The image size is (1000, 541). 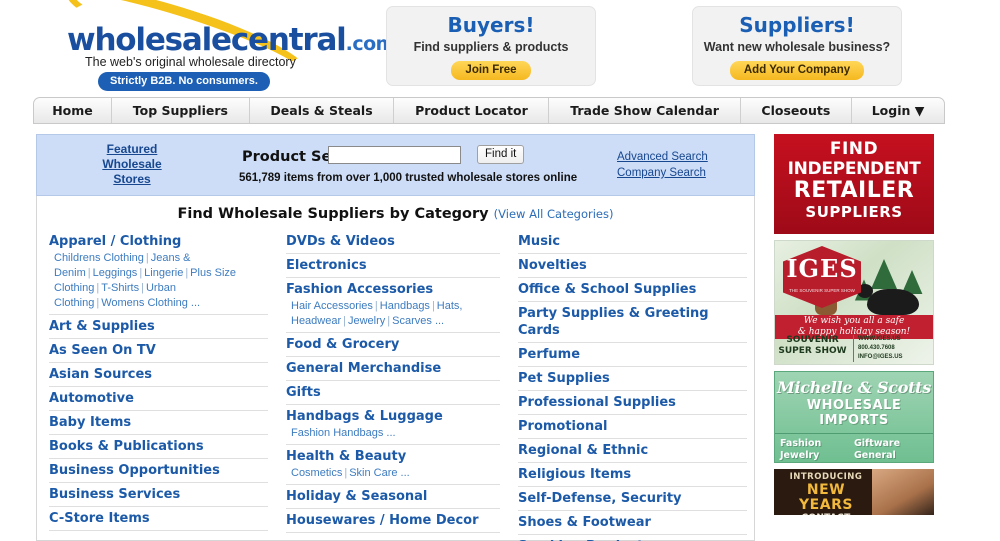 I want to click on category-group: Housewares / Home Decor, so click(x=393, y=521).